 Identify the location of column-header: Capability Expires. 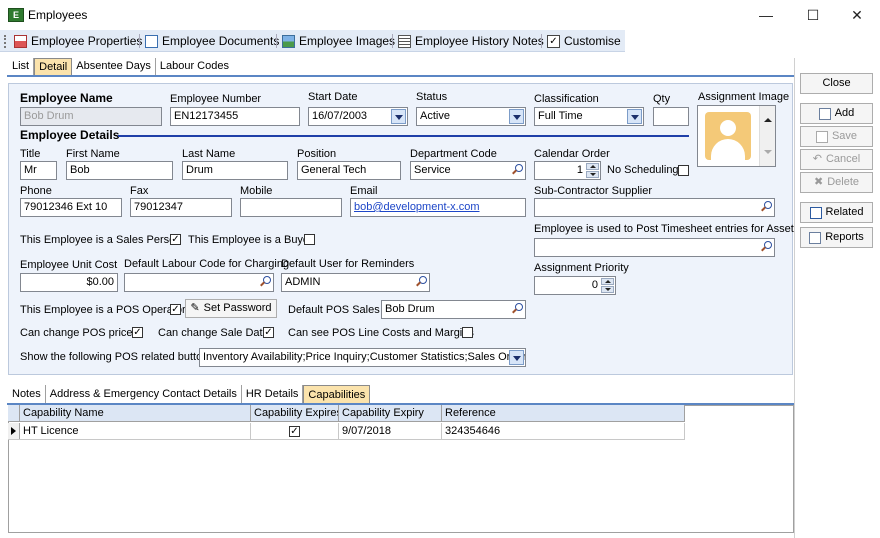
(295, 413).